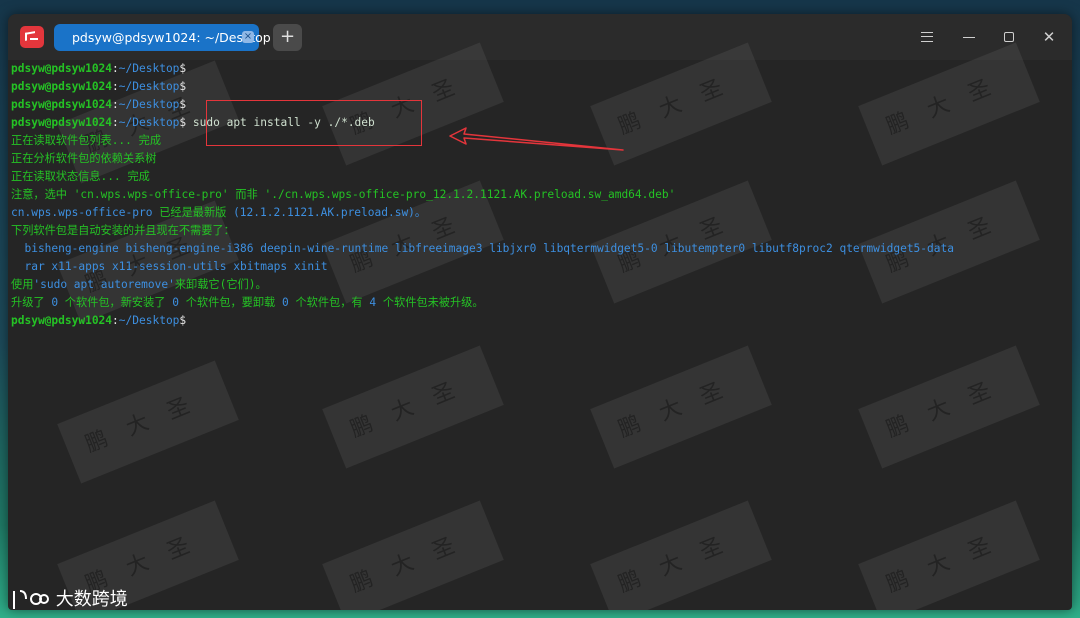  What do you see at coordinates (151, 194) in the screenshot?
I see `note-package: 'cn.wps.wps-office-pro'` at bounding box center [151, 194].